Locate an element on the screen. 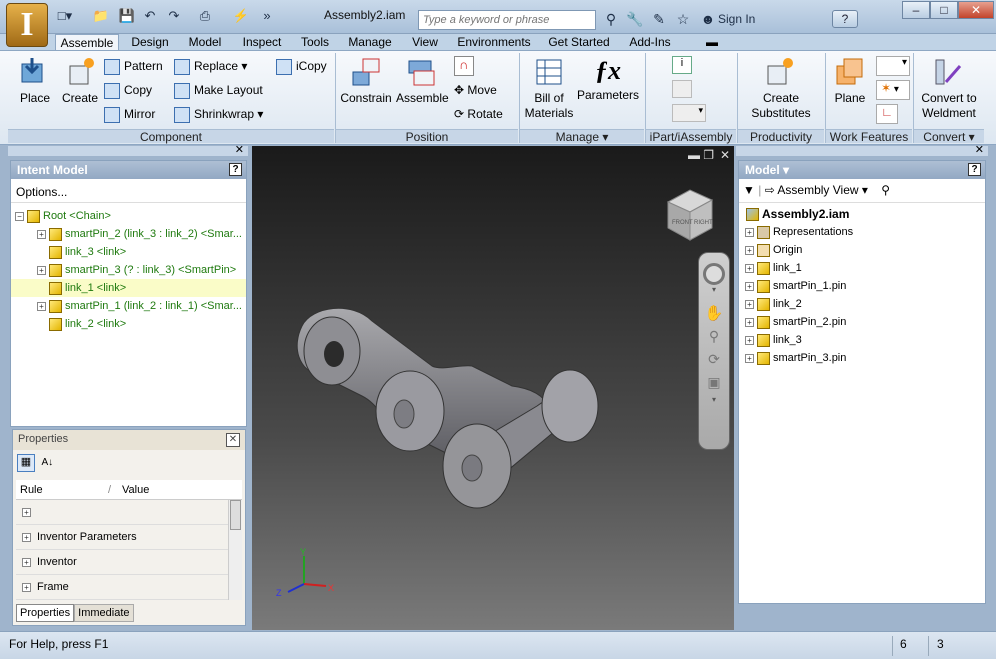 This screenshot has height=659, width=996. filter-icon: ▼ is located at coordinates (749, 190).